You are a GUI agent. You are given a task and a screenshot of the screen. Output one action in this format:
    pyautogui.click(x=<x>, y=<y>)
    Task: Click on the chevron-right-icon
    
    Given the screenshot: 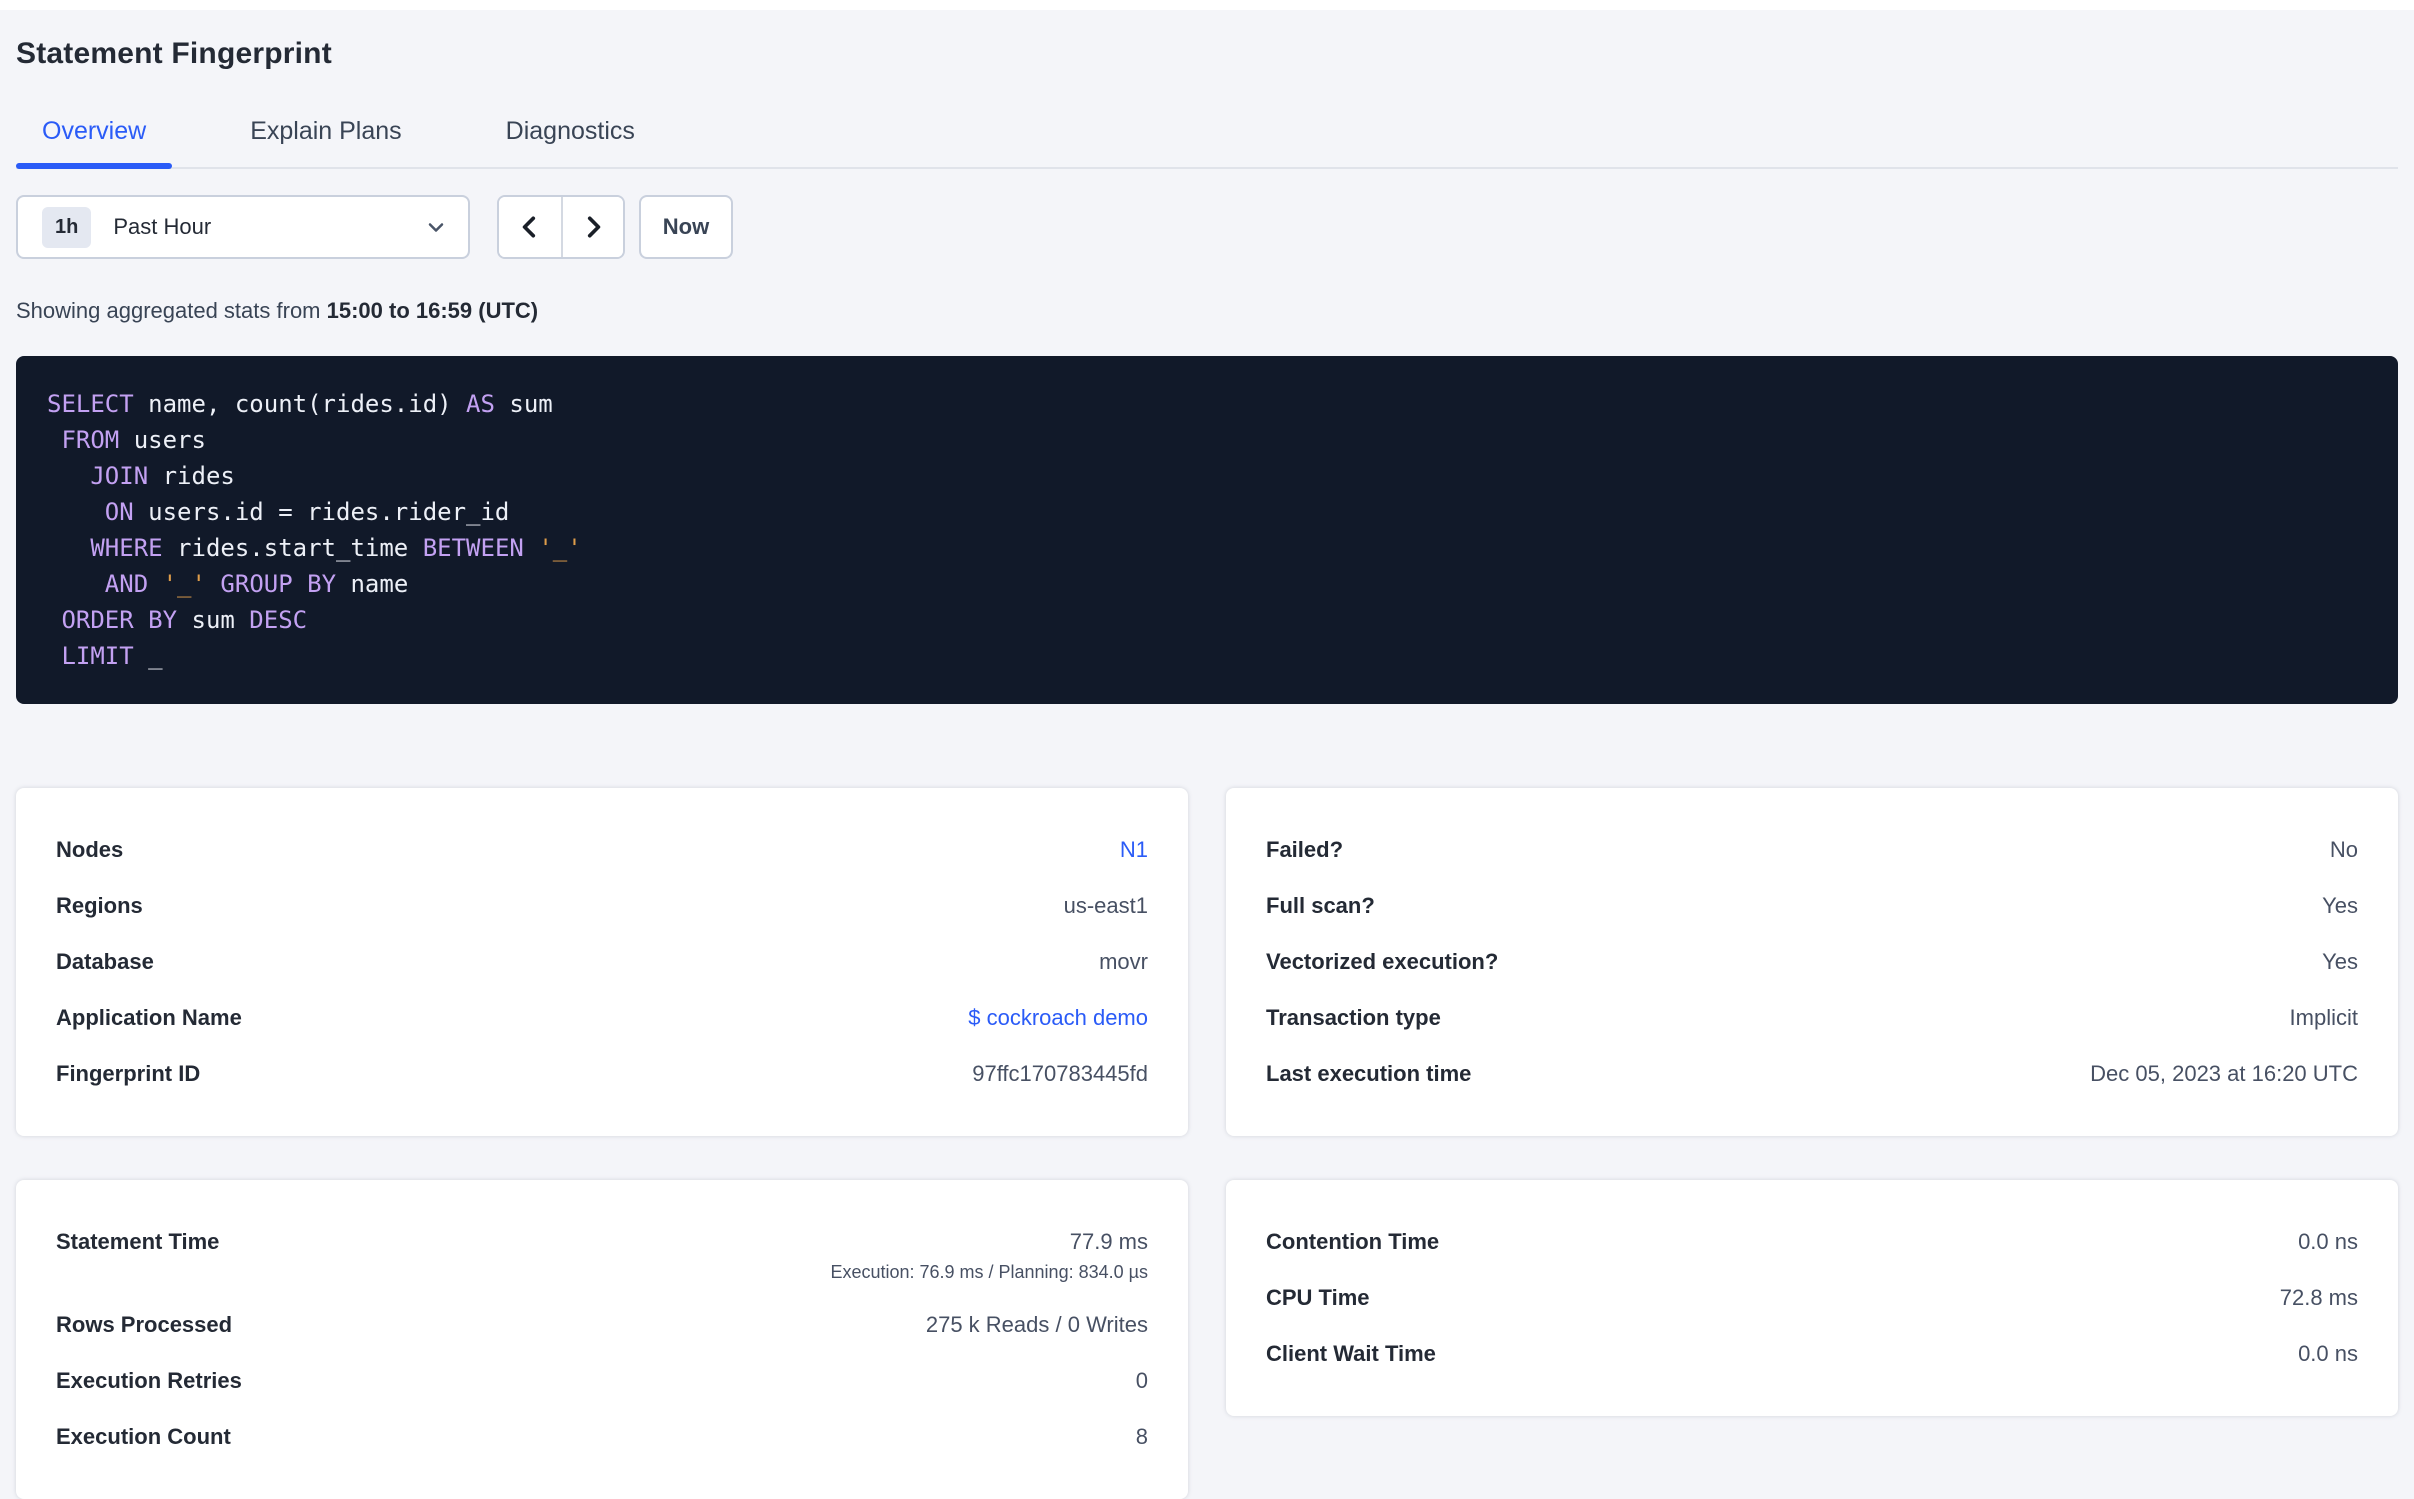 What is the action you would take?
    pyautogui.click(x=593, y=227)
    